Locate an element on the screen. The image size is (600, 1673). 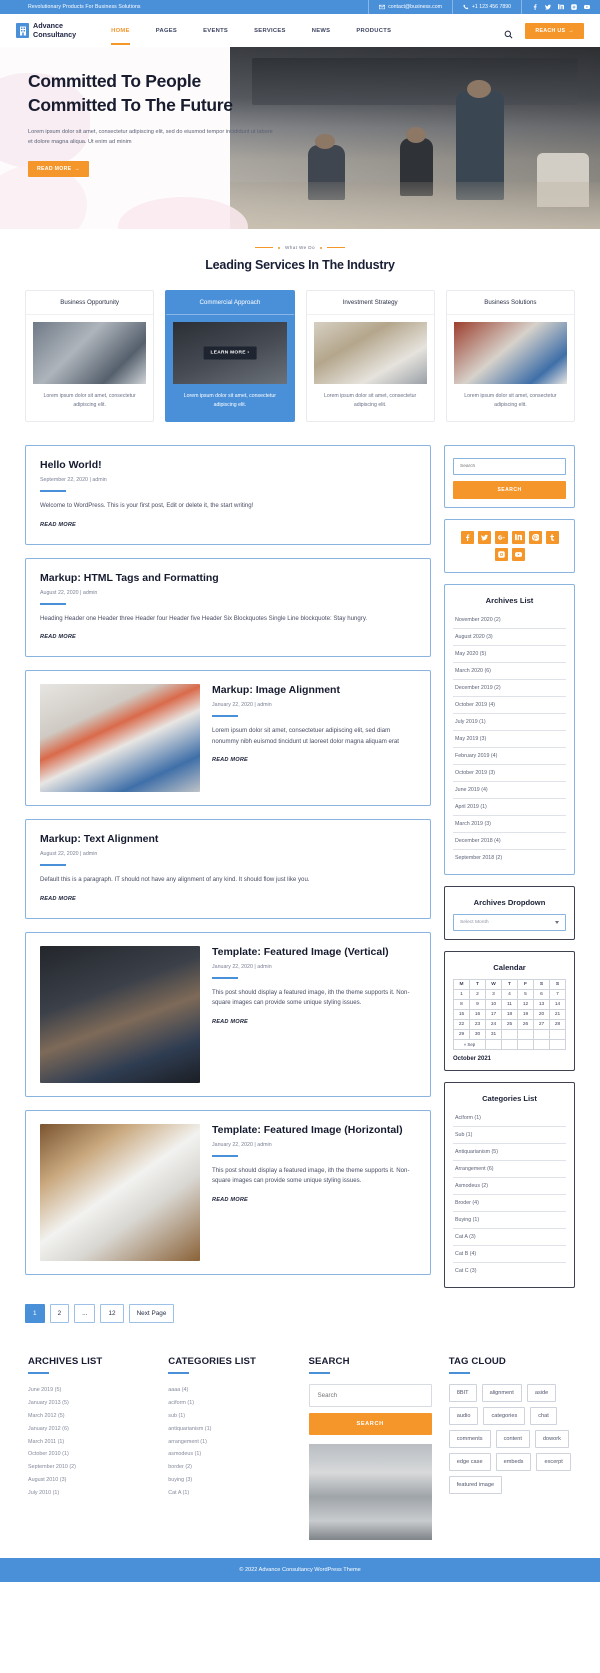
footer-archives-item: January 2013 (5) is located at coordinates (89, 1403).